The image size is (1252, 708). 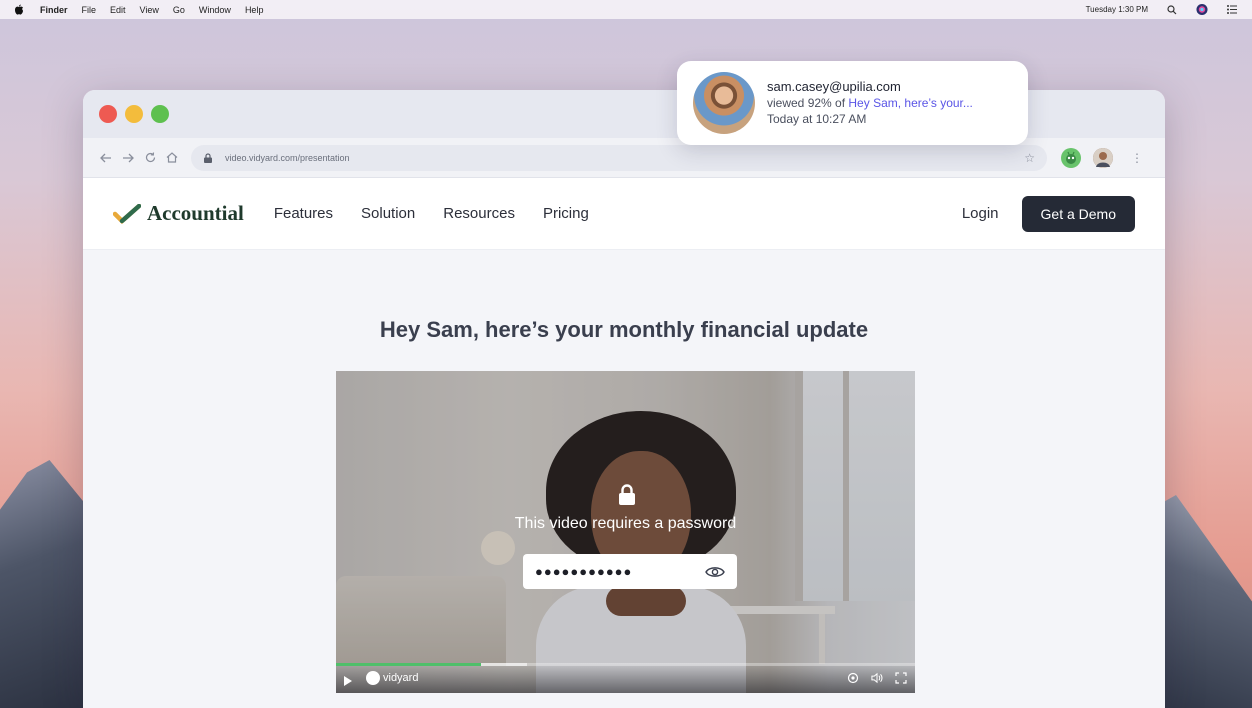 I want to click on viewed-prefix: viewed 92% of, so click(x=808, y=103).